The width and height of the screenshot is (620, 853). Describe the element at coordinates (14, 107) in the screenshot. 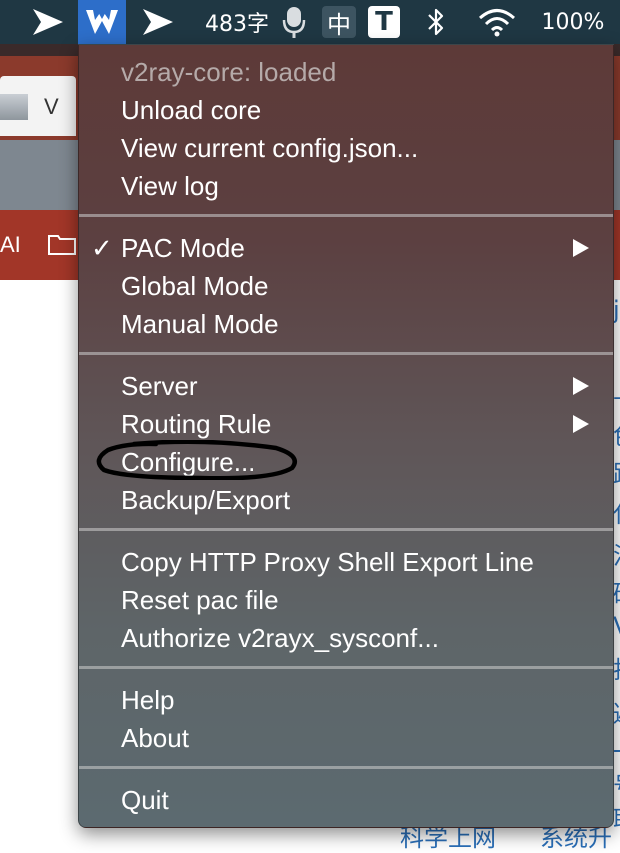

I see `tab-favicon` at that location.